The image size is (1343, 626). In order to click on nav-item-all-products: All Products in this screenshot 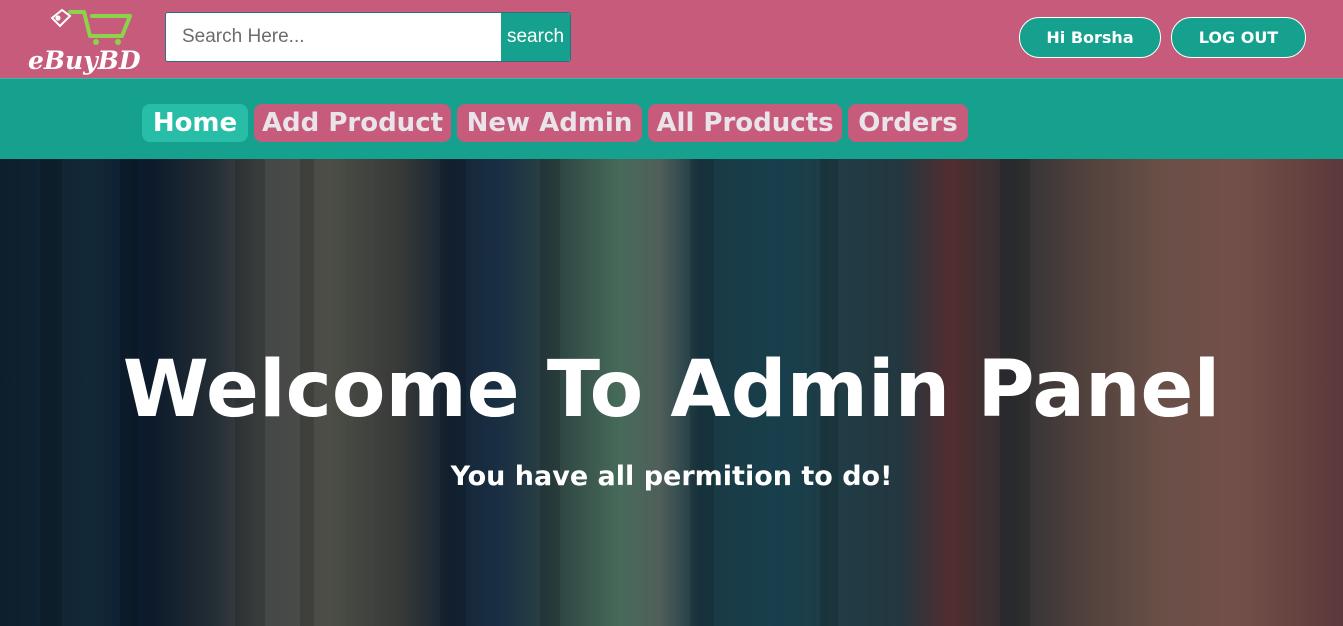, I will do `click(745, 123)`.